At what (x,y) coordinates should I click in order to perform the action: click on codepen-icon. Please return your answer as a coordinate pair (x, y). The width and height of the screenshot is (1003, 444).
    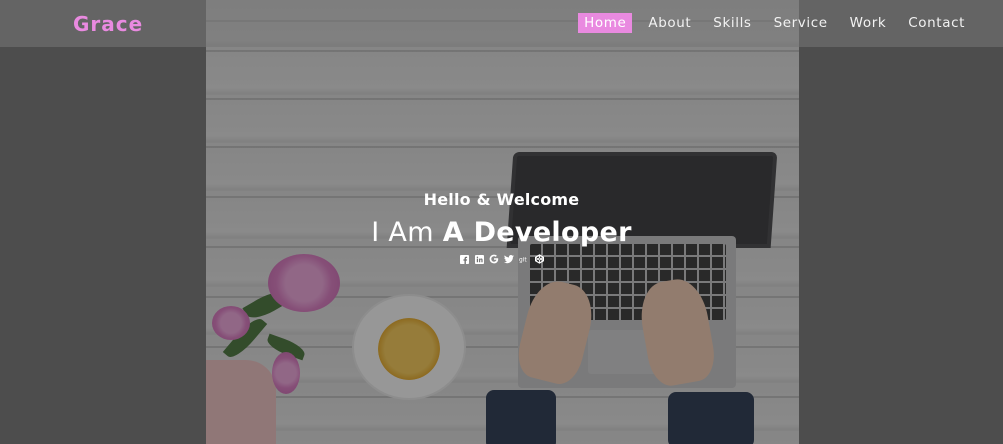
    Looking at the image, I should click on (539, 259).